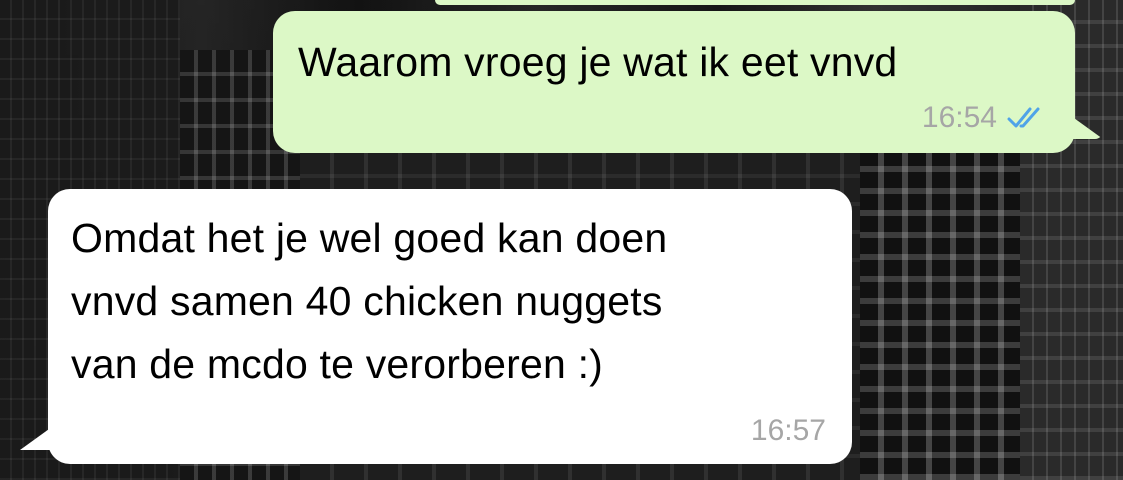  What do you see at coordinates (959, 117) in the screenshot?
I see `message-time: 16:54` at bounding box center [959, 117].